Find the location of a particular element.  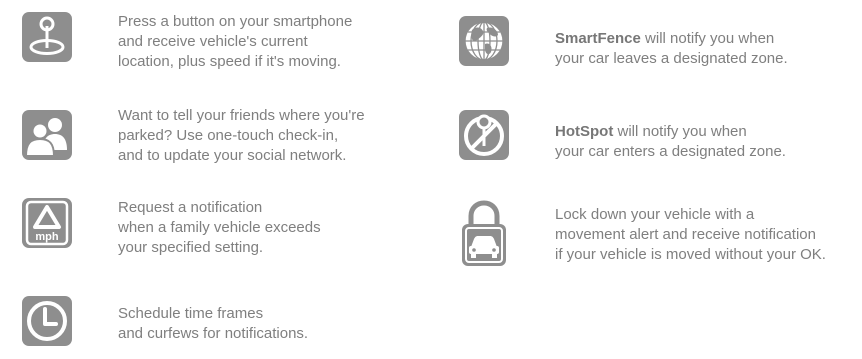

clock-icon is located at coordinates (47, 321).